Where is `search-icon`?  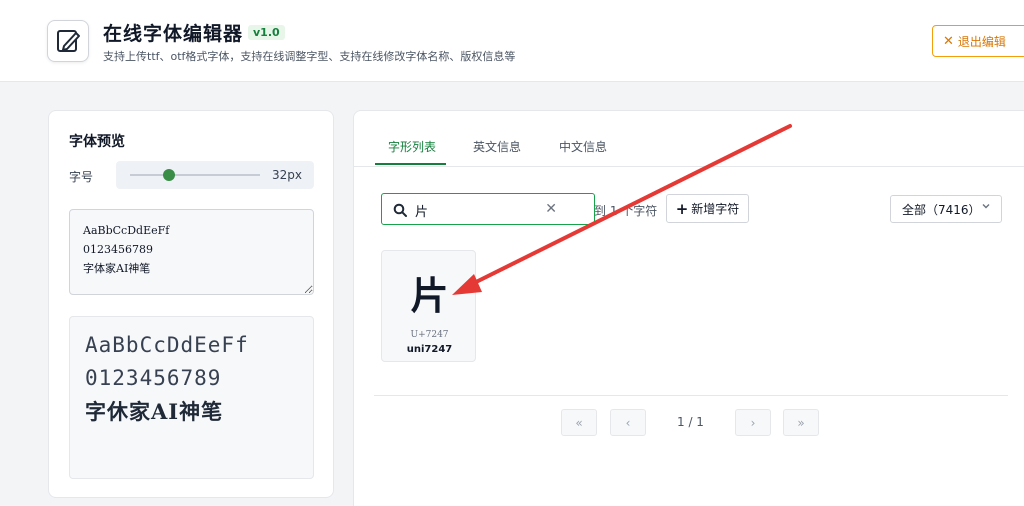
search-icon is located at coordinates (400, 211).